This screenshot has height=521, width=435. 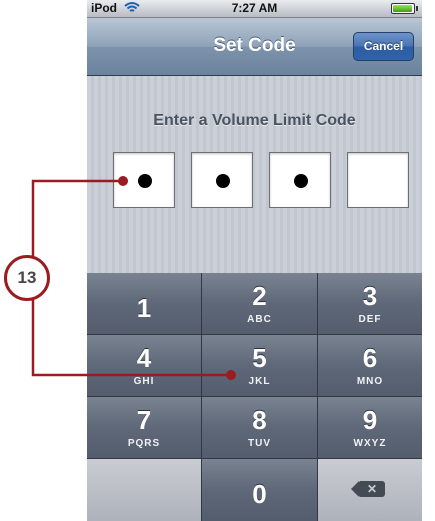 What do you see at coordinates (27, 278) in the screenshot?
I see `callout-number-badge: 13` at bounding box center [27, 278].